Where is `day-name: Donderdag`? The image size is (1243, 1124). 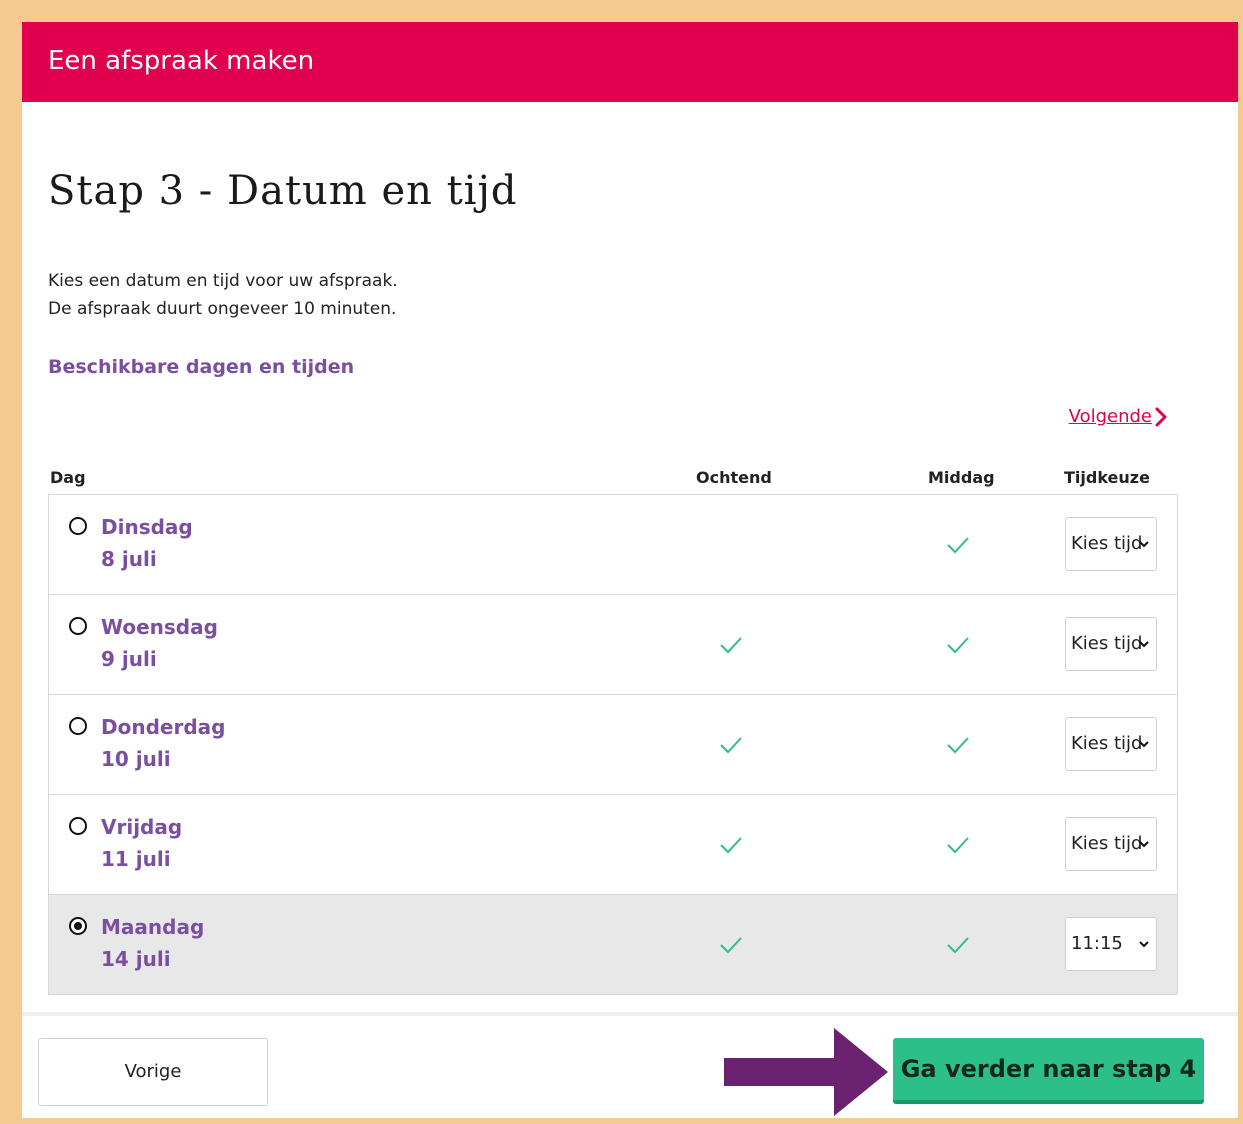
day-name: Donderdag is located at coordinates (163, 727).